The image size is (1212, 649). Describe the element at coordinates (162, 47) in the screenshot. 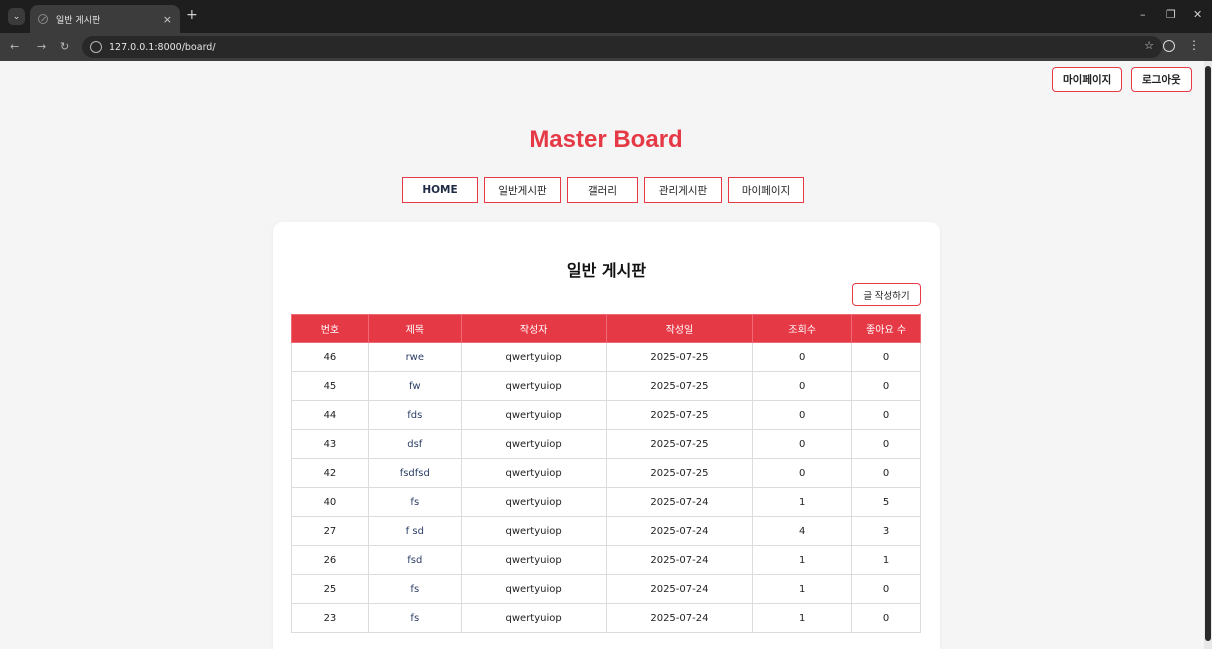

I see `url-text: 127.0.0.1:8000/board/` at that location.